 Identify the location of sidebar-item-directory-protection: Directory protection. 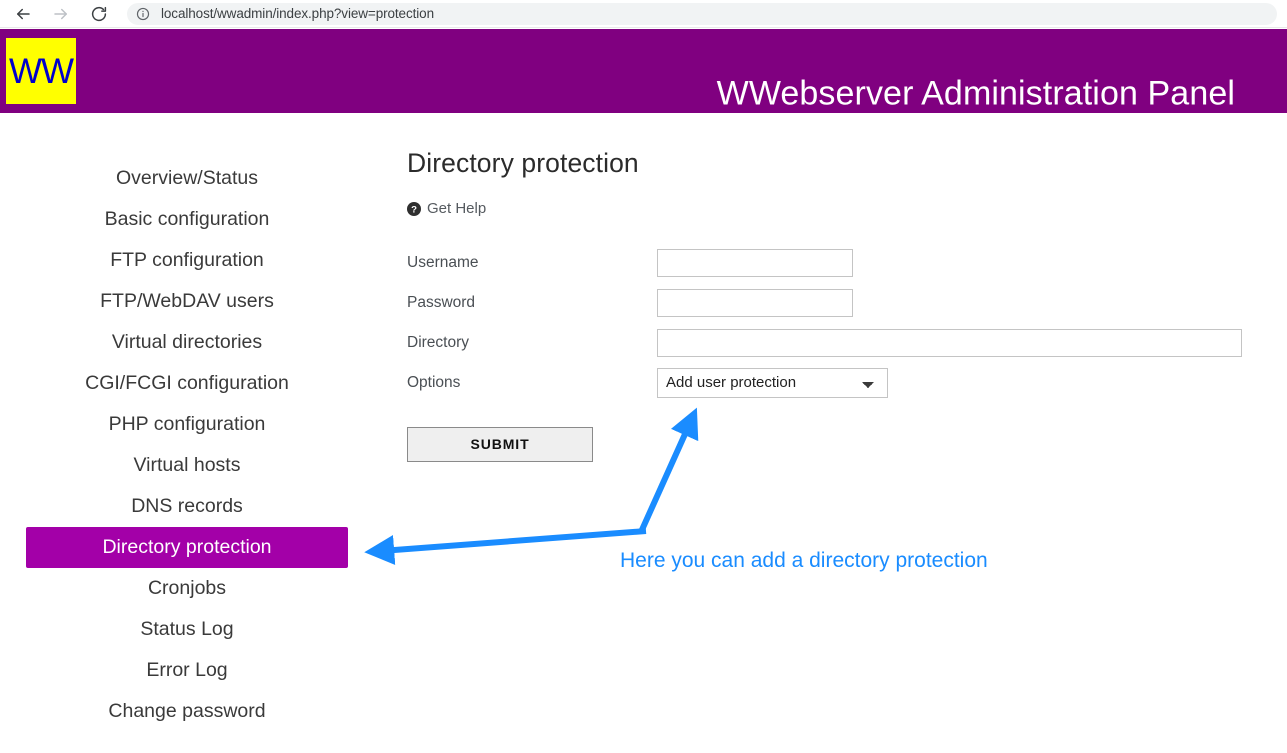
(187, 547).